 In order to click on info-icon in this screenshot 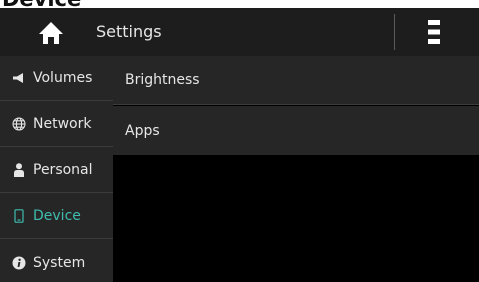, I will do `click(19, 263)`.